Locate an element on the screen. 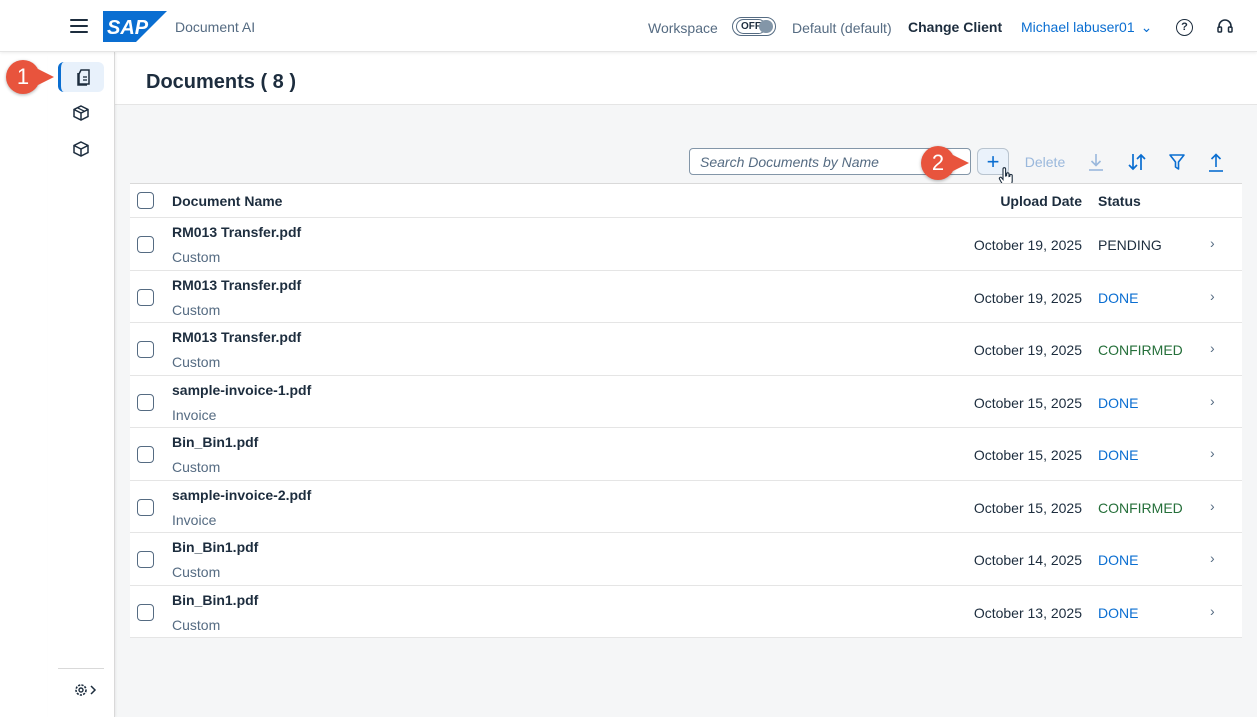 The height and width of the screenshot is (717, 1257). nav-item-templates is located at coordinates (81, 149).